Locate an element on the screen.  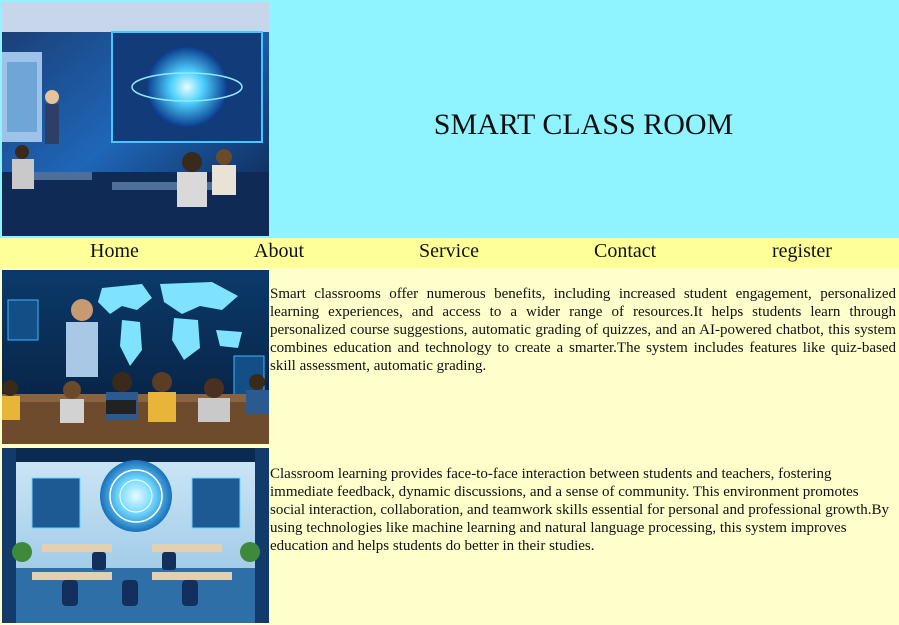
page-title: SMART CLASS ROOM is located at coordinates (583, 124).